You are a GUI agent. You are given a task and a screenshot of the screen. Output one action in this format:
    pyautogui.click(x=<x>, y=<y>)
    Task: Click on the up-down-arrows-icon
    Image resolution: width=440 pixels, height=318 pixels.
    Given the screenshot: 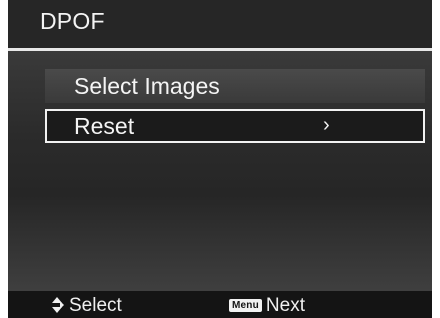 What is the action you would take?
    pyautogui.click(x=57, y=305)
    